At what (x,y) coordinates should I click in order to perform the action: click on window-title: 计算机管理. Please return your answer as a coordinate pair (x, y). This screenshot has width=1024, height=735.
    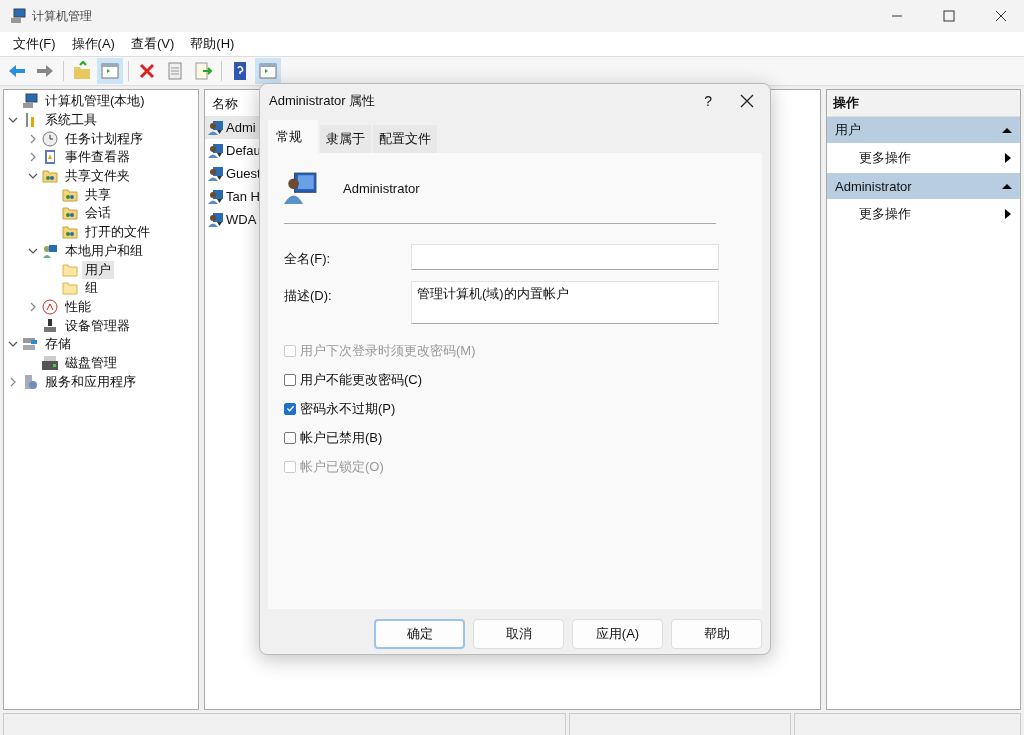
    Looking at the image, I should click on (62, 16).